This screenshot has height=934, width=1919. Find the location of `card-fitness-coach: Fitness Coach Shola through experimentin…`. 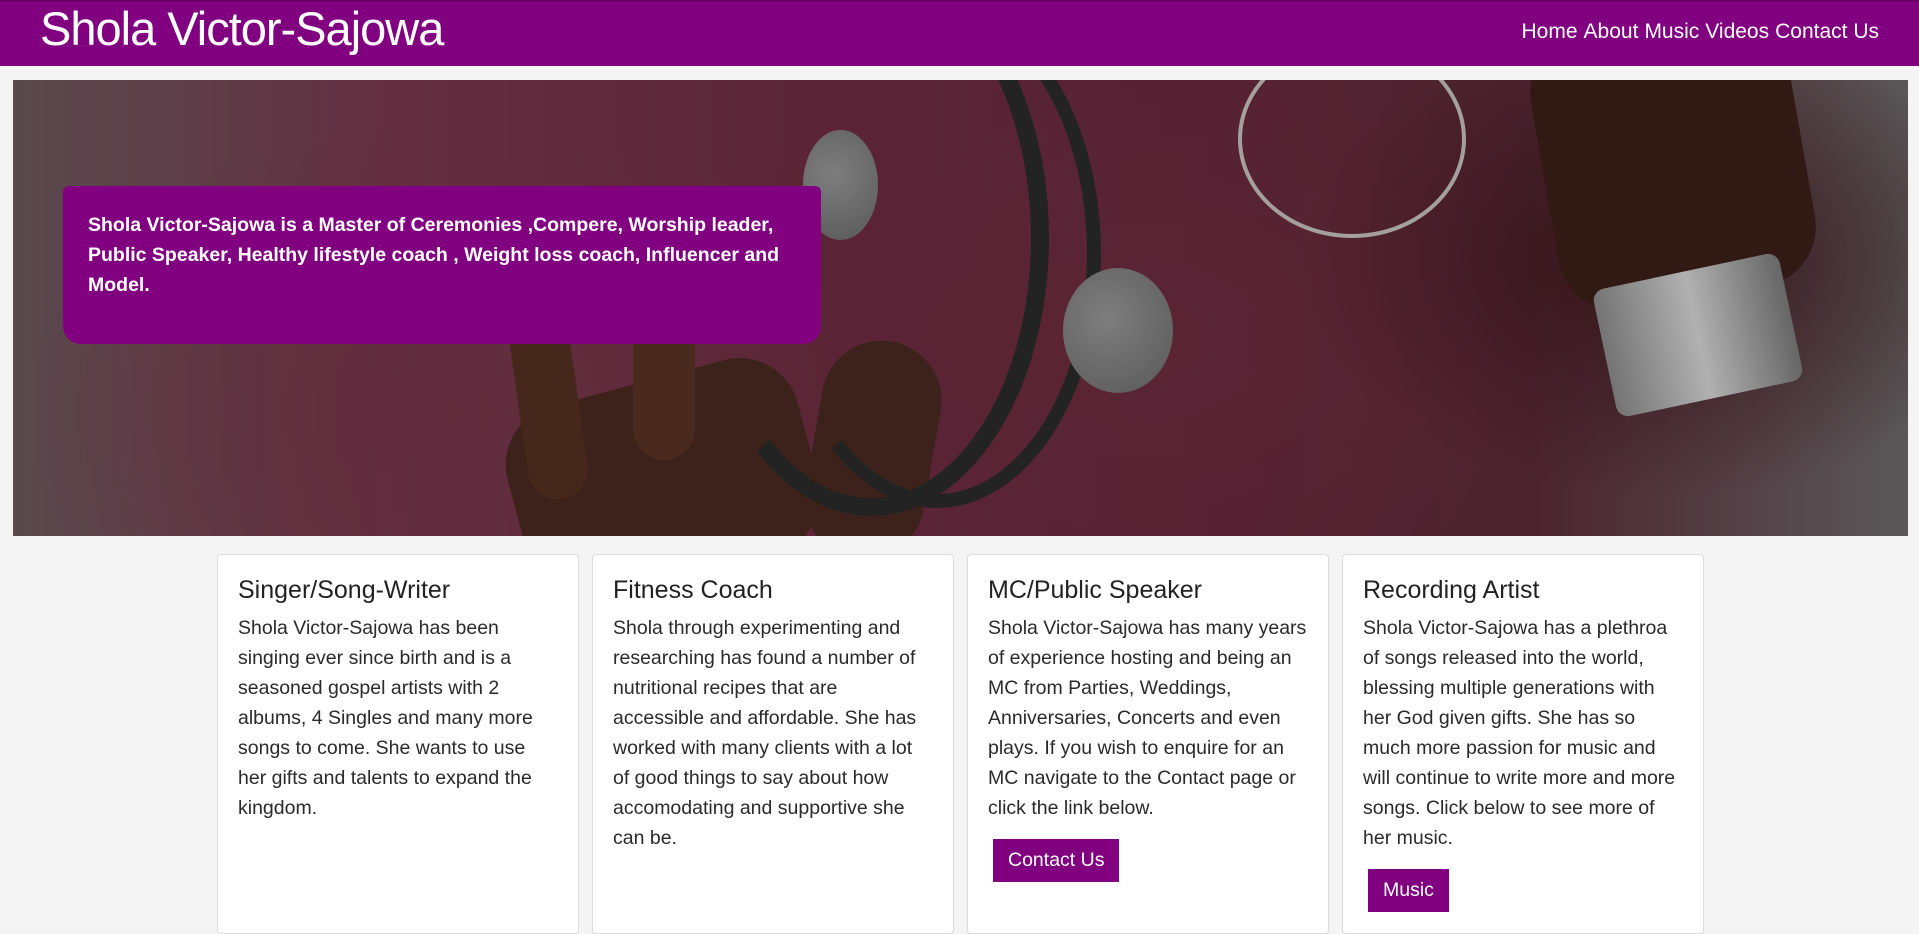

card-fitness-coach: Fitness Coach Shola through experimentin… is located at coordinates (773, 744).